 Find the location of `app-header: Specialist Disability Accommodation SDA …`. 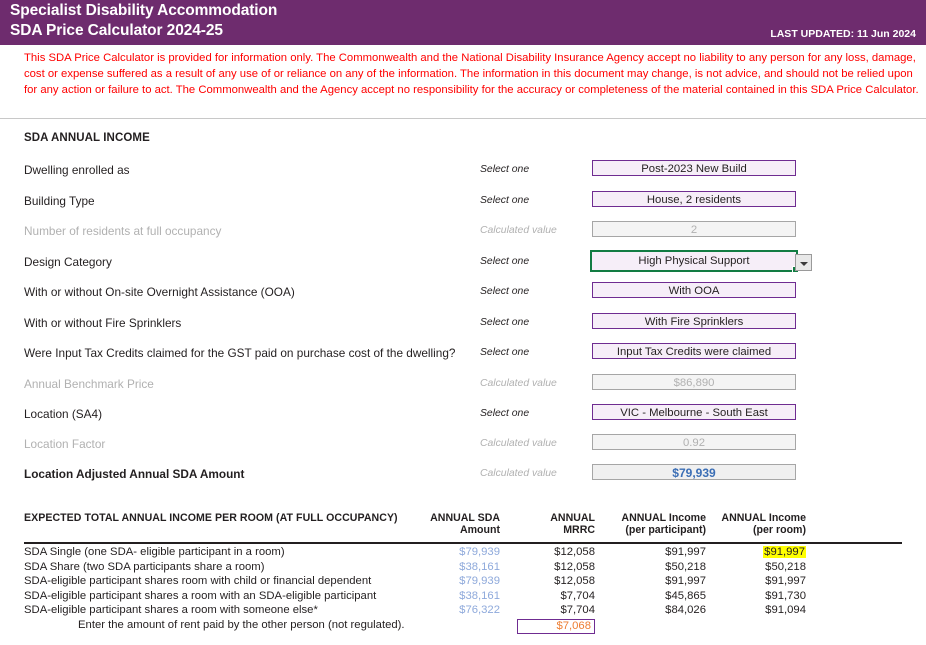

app-header: Specialist Disability Accommodation SDA … is located at coordinates (463, 22).